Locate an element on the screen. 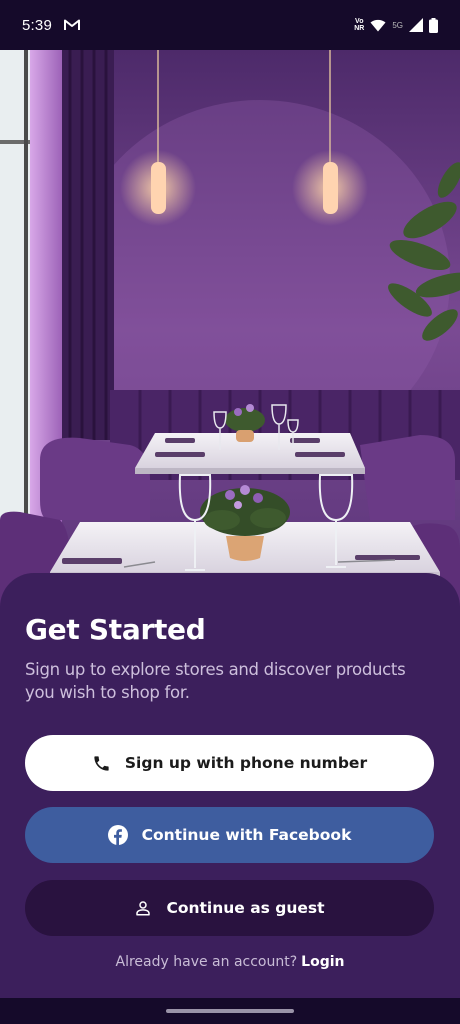 The width and height of the screenshot is (460, 1024). guest-button: Continue as guest is located at coordinates (229, 908).